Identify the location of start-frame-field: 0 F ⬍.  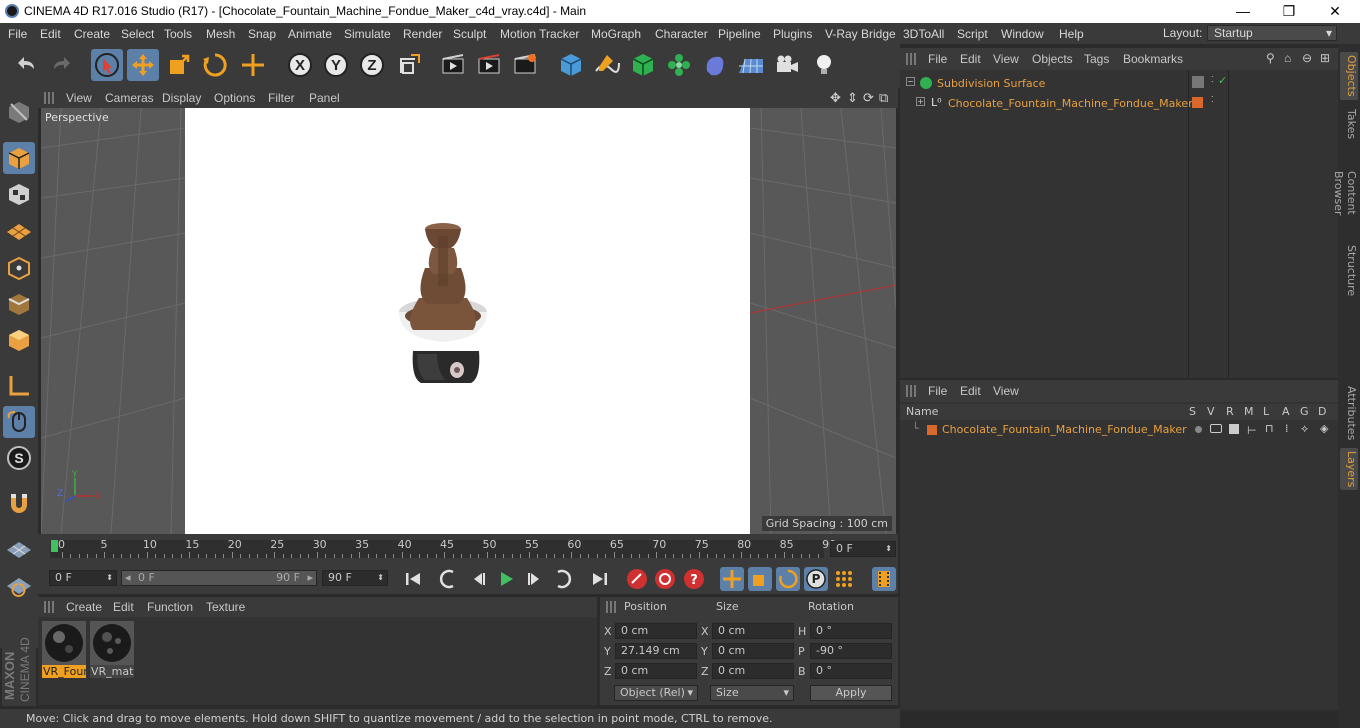
(83, 578).